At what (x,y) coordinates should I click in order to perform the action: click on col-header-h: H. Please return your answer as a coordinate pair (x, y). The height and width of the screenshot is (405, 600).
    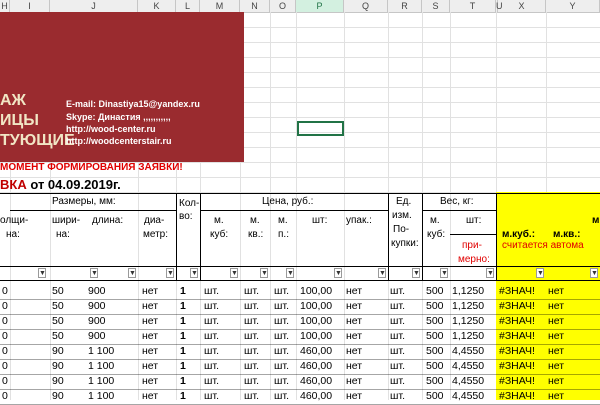
    Looking at the image, I should click on (5, 6).